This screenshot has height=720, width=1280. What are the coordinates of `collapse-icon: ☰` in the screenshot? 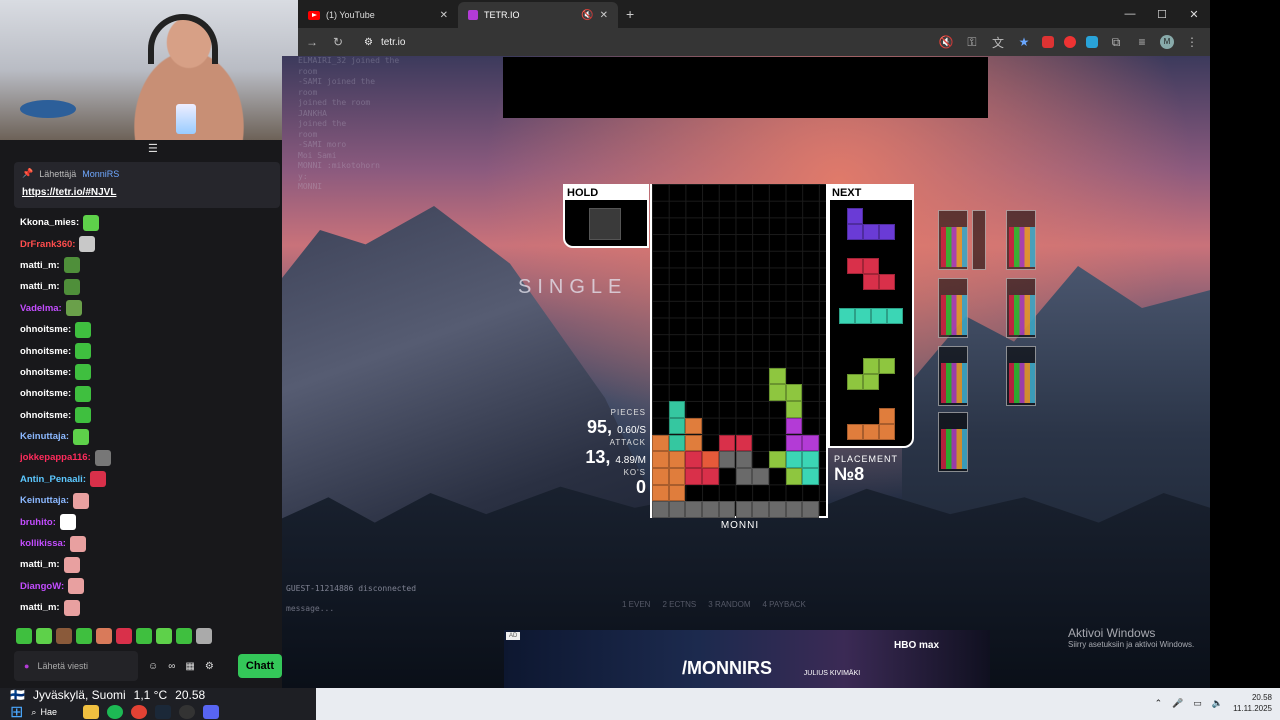 It's located at (153, 148).